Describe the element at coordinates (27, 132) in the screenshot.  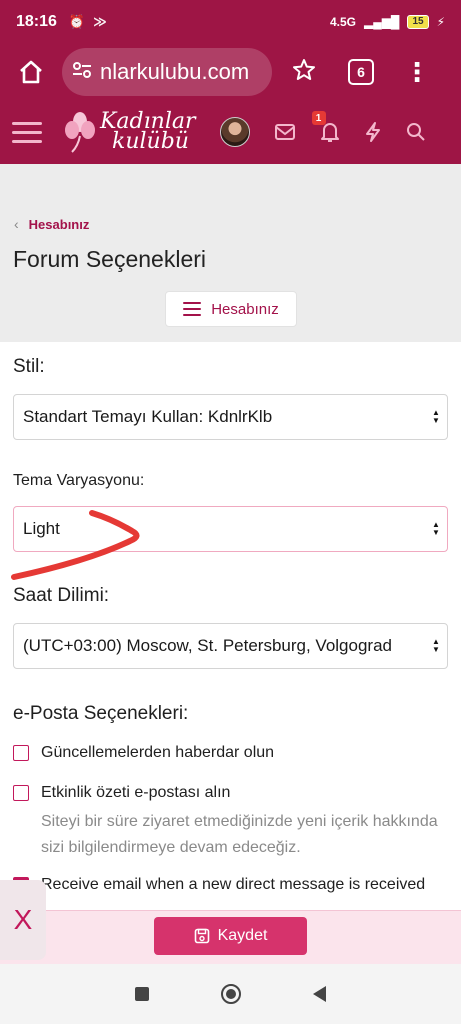
I see `menu-icon` at that location.